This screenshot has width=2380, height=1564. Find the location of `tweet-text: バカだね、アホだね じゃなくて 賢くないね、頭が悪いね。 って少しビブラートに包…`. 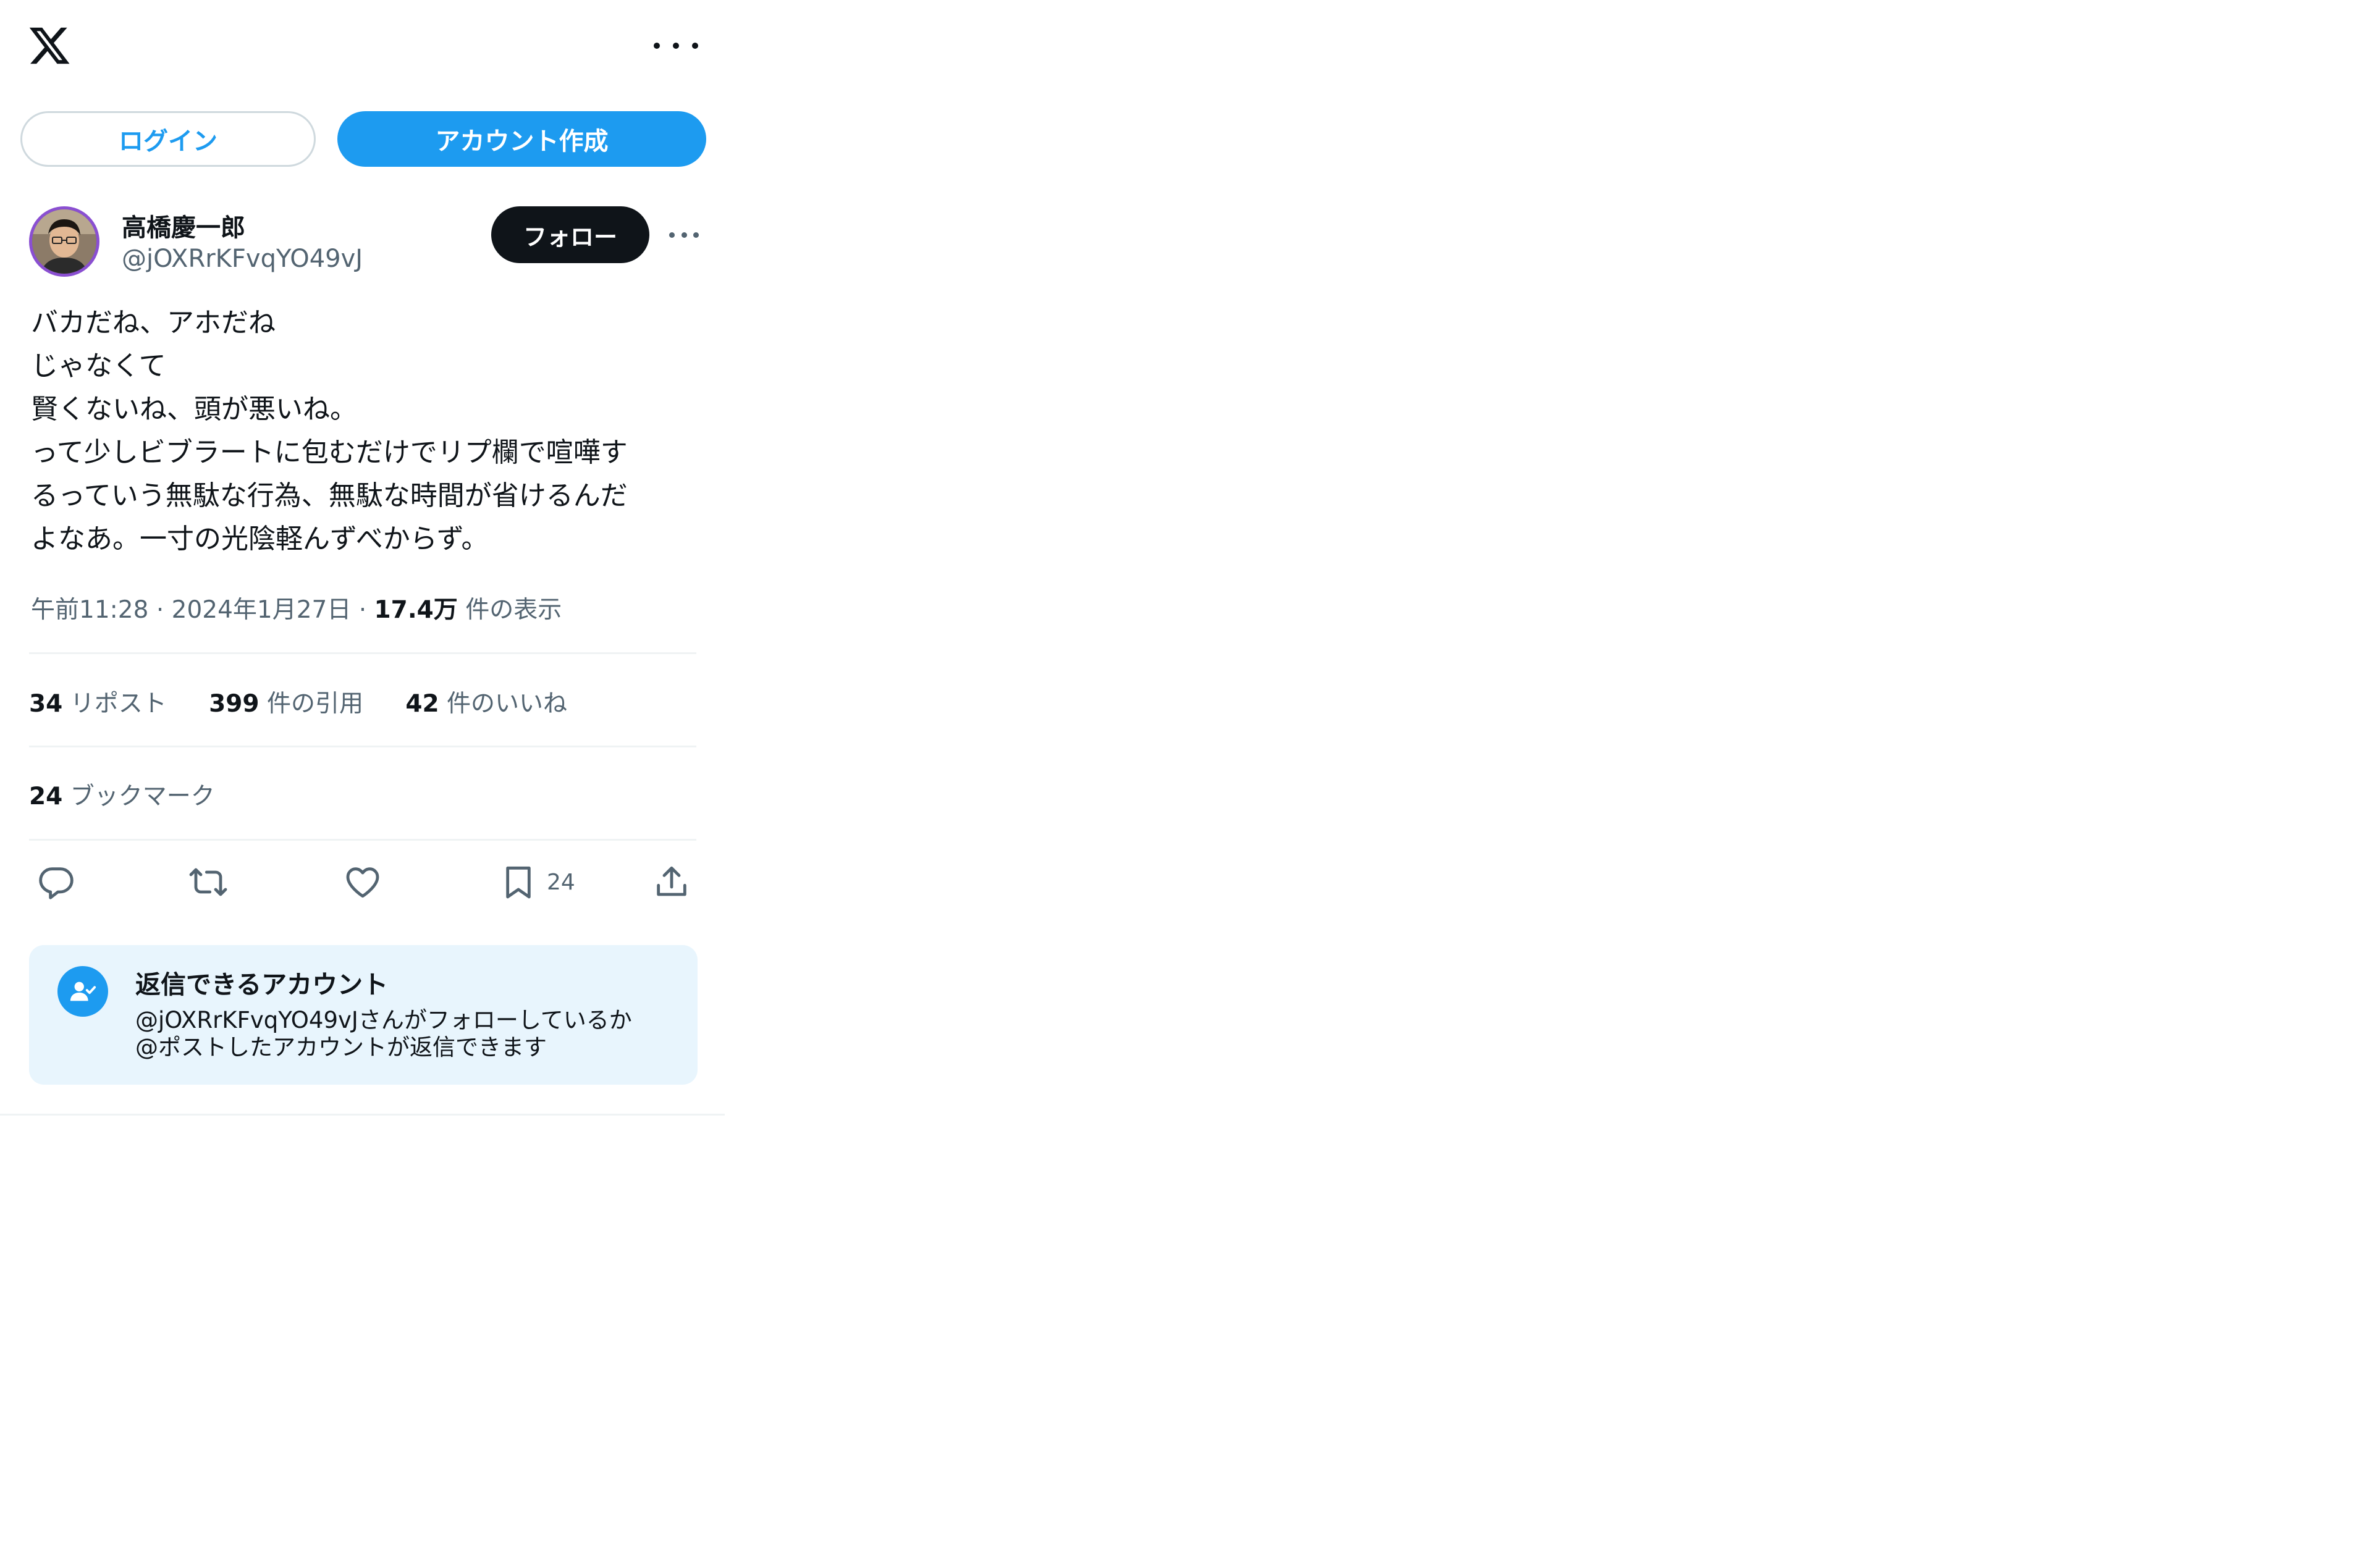

tweet-text: バカだね、アホだね じゃなくて 賢くないね、頭が悪いね。 って少しビブラートに包… is located at coordinates (330, 431).